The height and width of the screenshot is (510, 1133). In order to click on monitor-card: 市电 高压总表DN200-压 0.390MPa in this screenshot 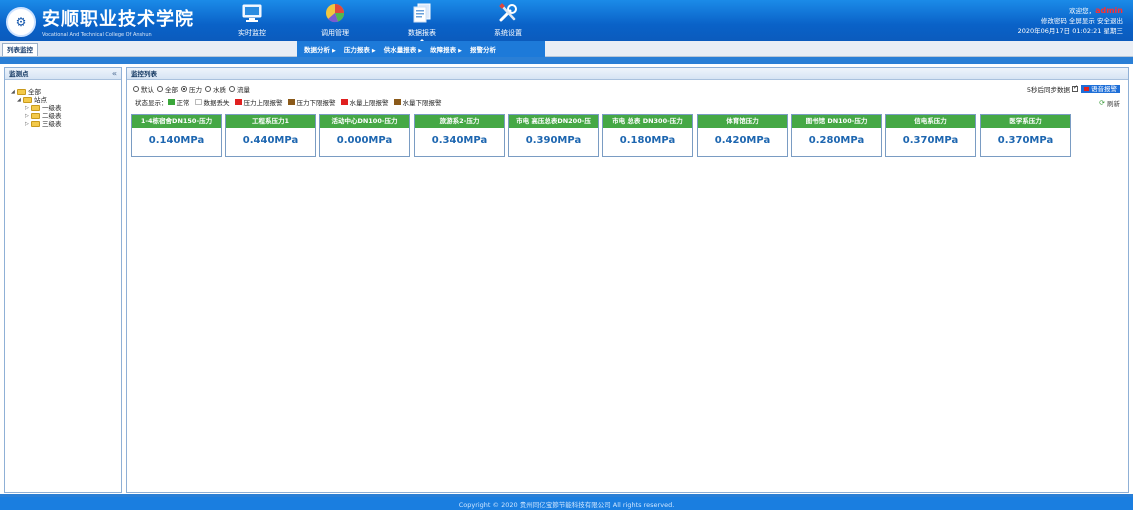, I will do `click(553, 135)`.